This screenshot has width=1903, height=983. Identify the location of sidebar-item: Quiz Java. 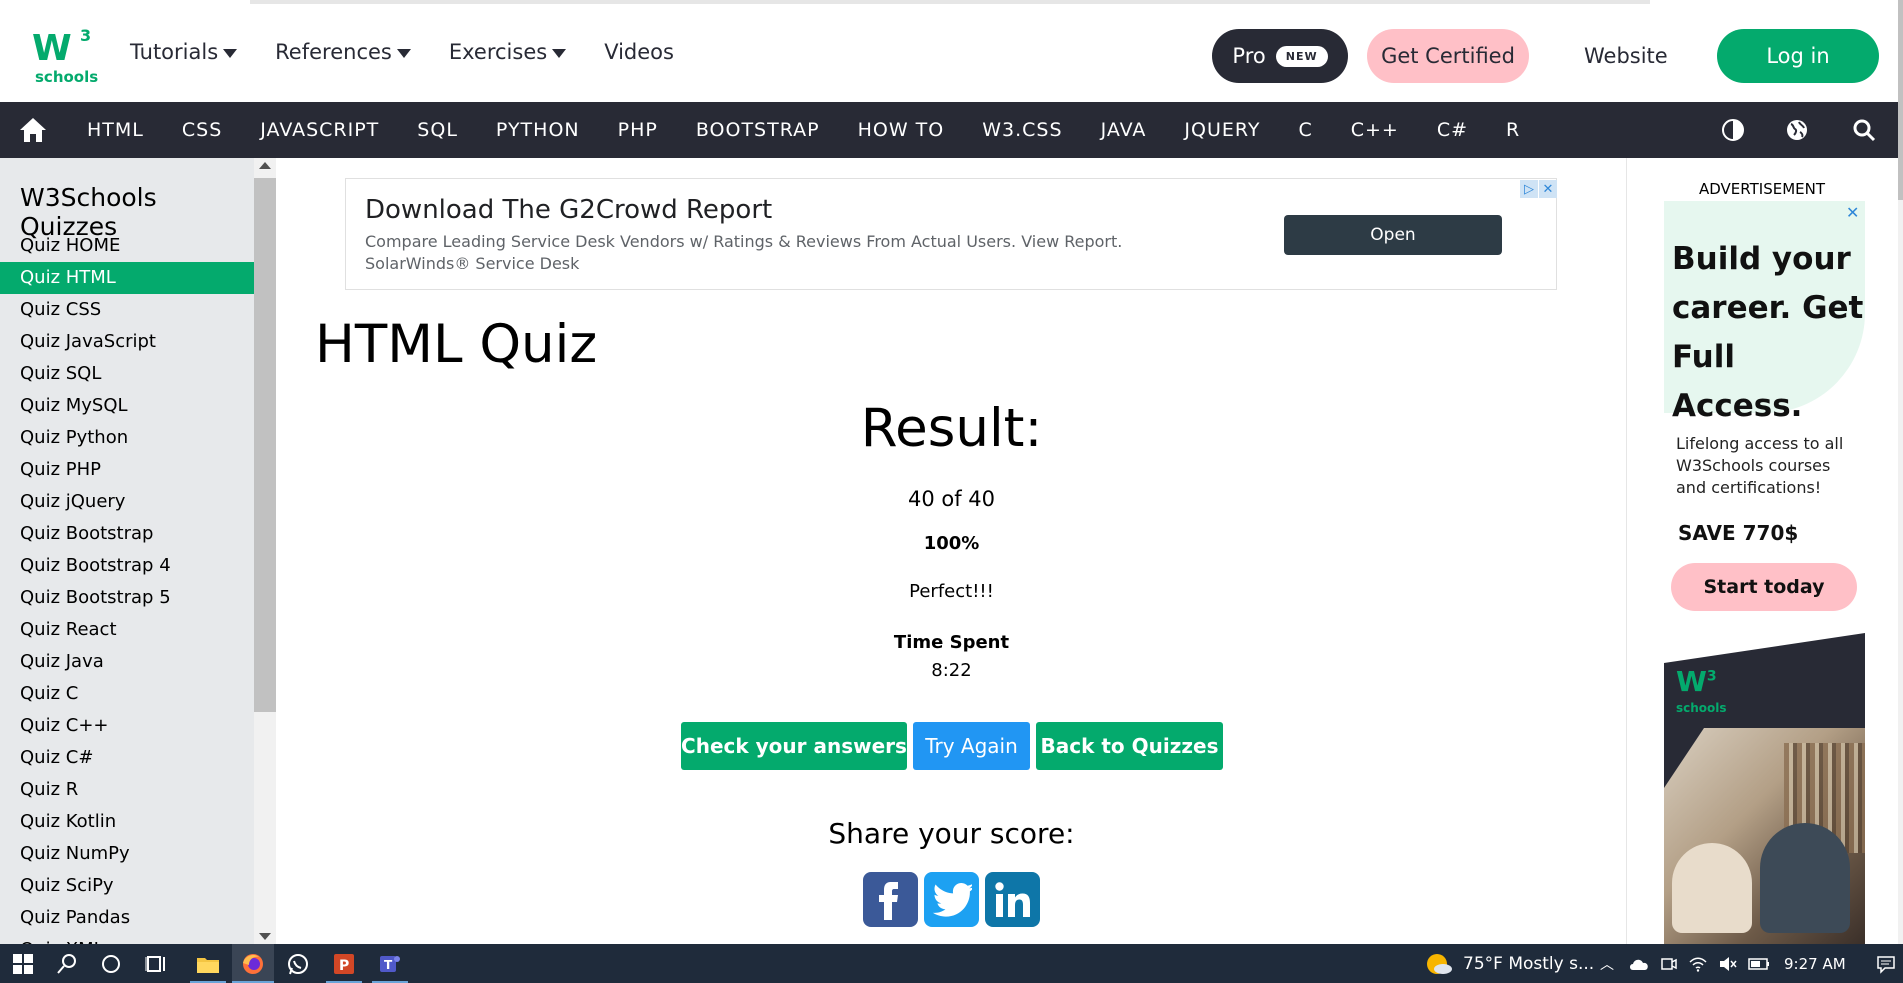
(127, 662).